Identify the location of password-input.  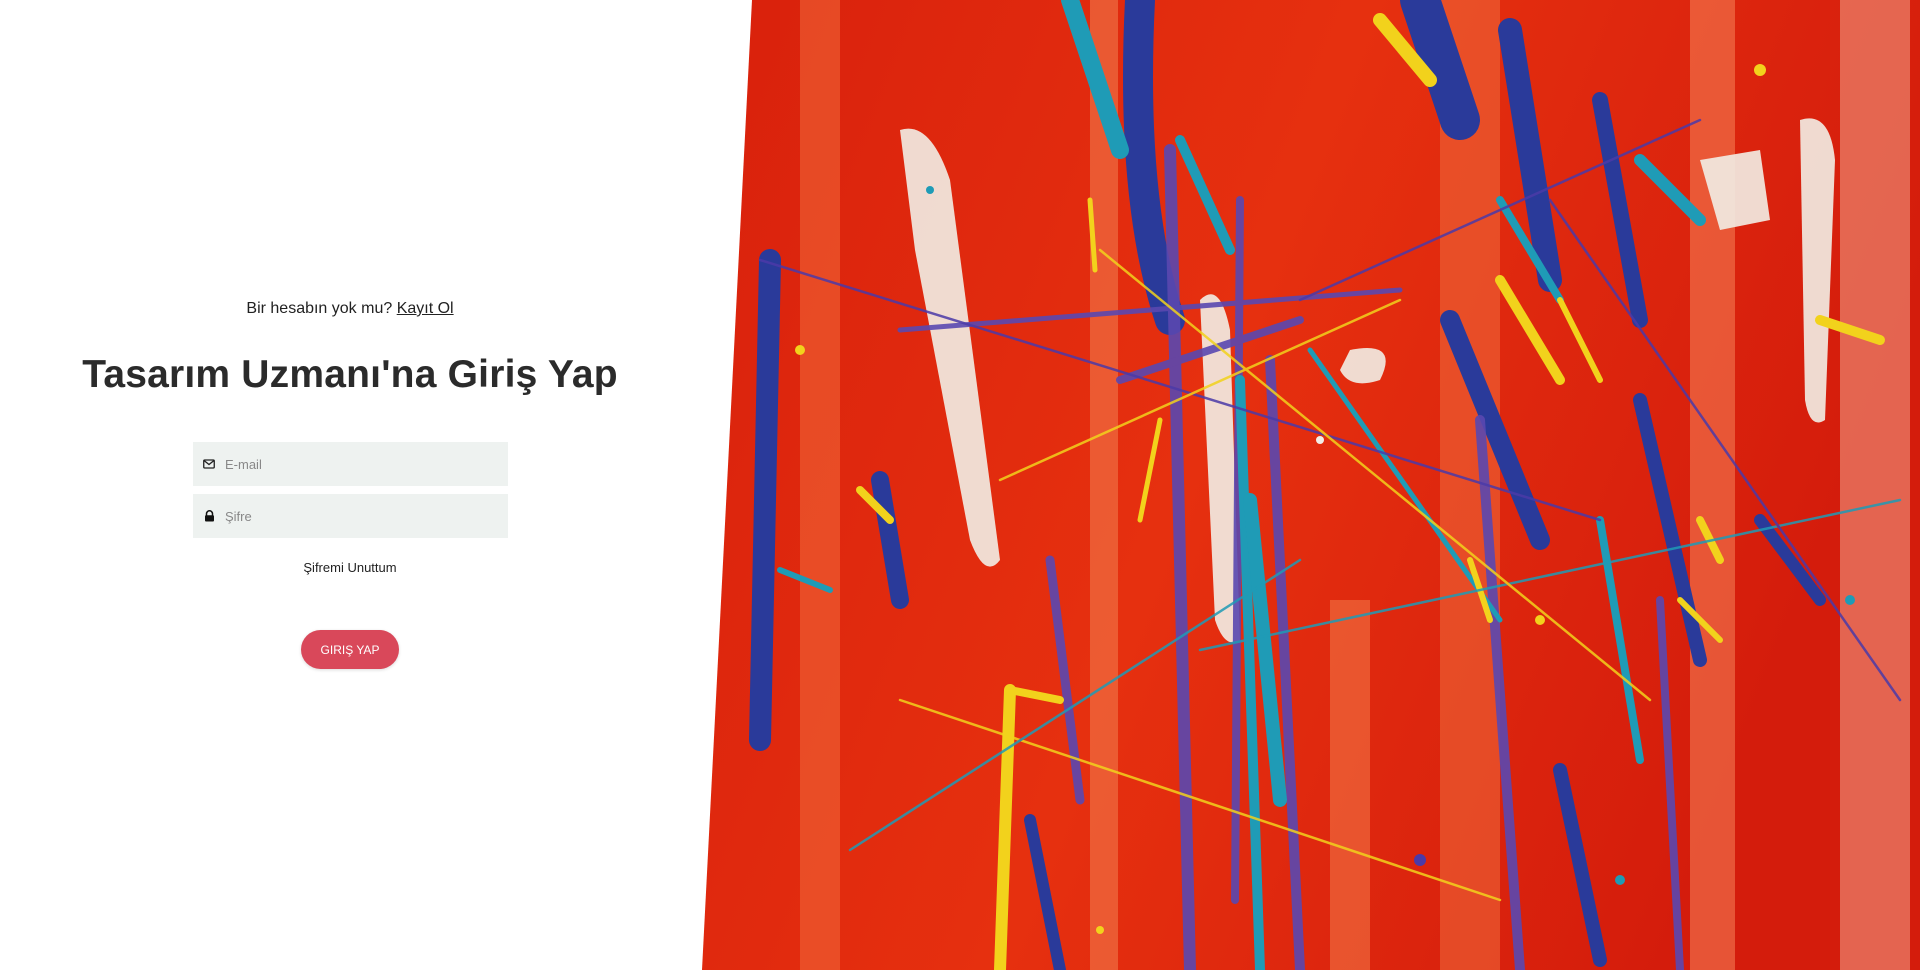
(359, 516).